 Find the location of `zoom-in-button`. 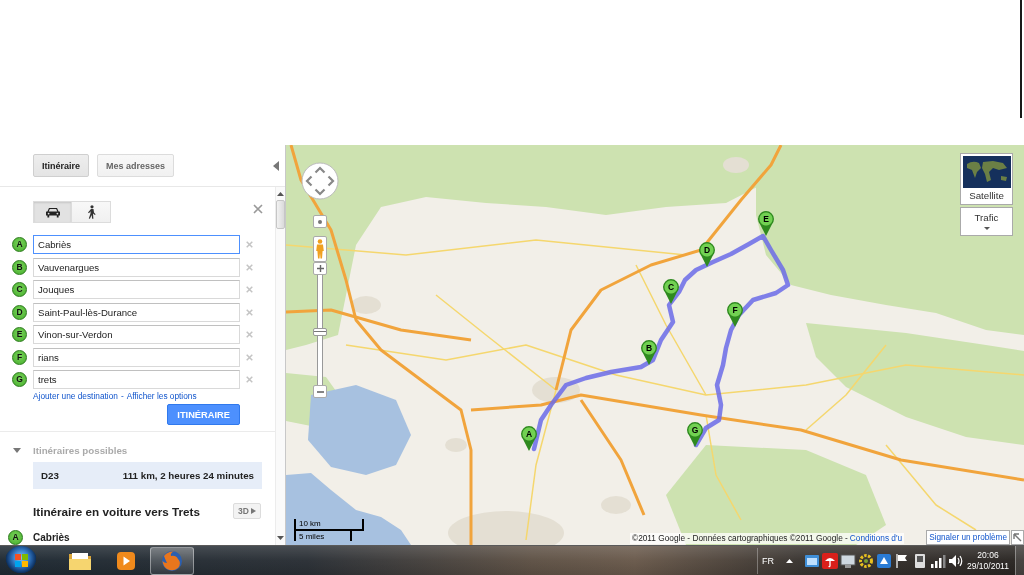

zoom-in-button is located at coordinates (320, 268).